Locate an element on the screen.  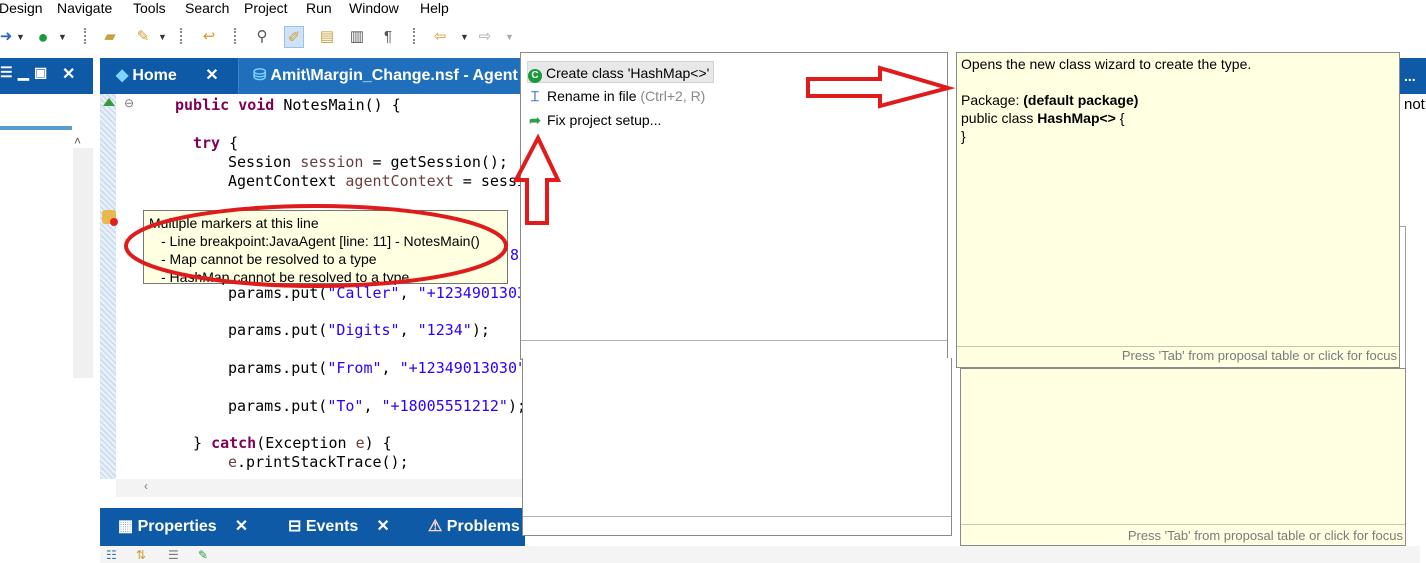
annotation-arrow-up is located at coordinates (537, 179).